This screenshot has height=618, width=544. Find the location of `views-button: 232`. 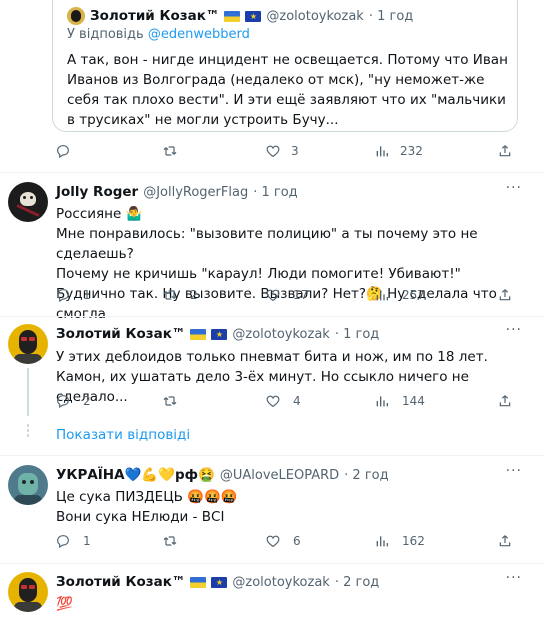

views-button: 232 is located at coordinates (398, 151).